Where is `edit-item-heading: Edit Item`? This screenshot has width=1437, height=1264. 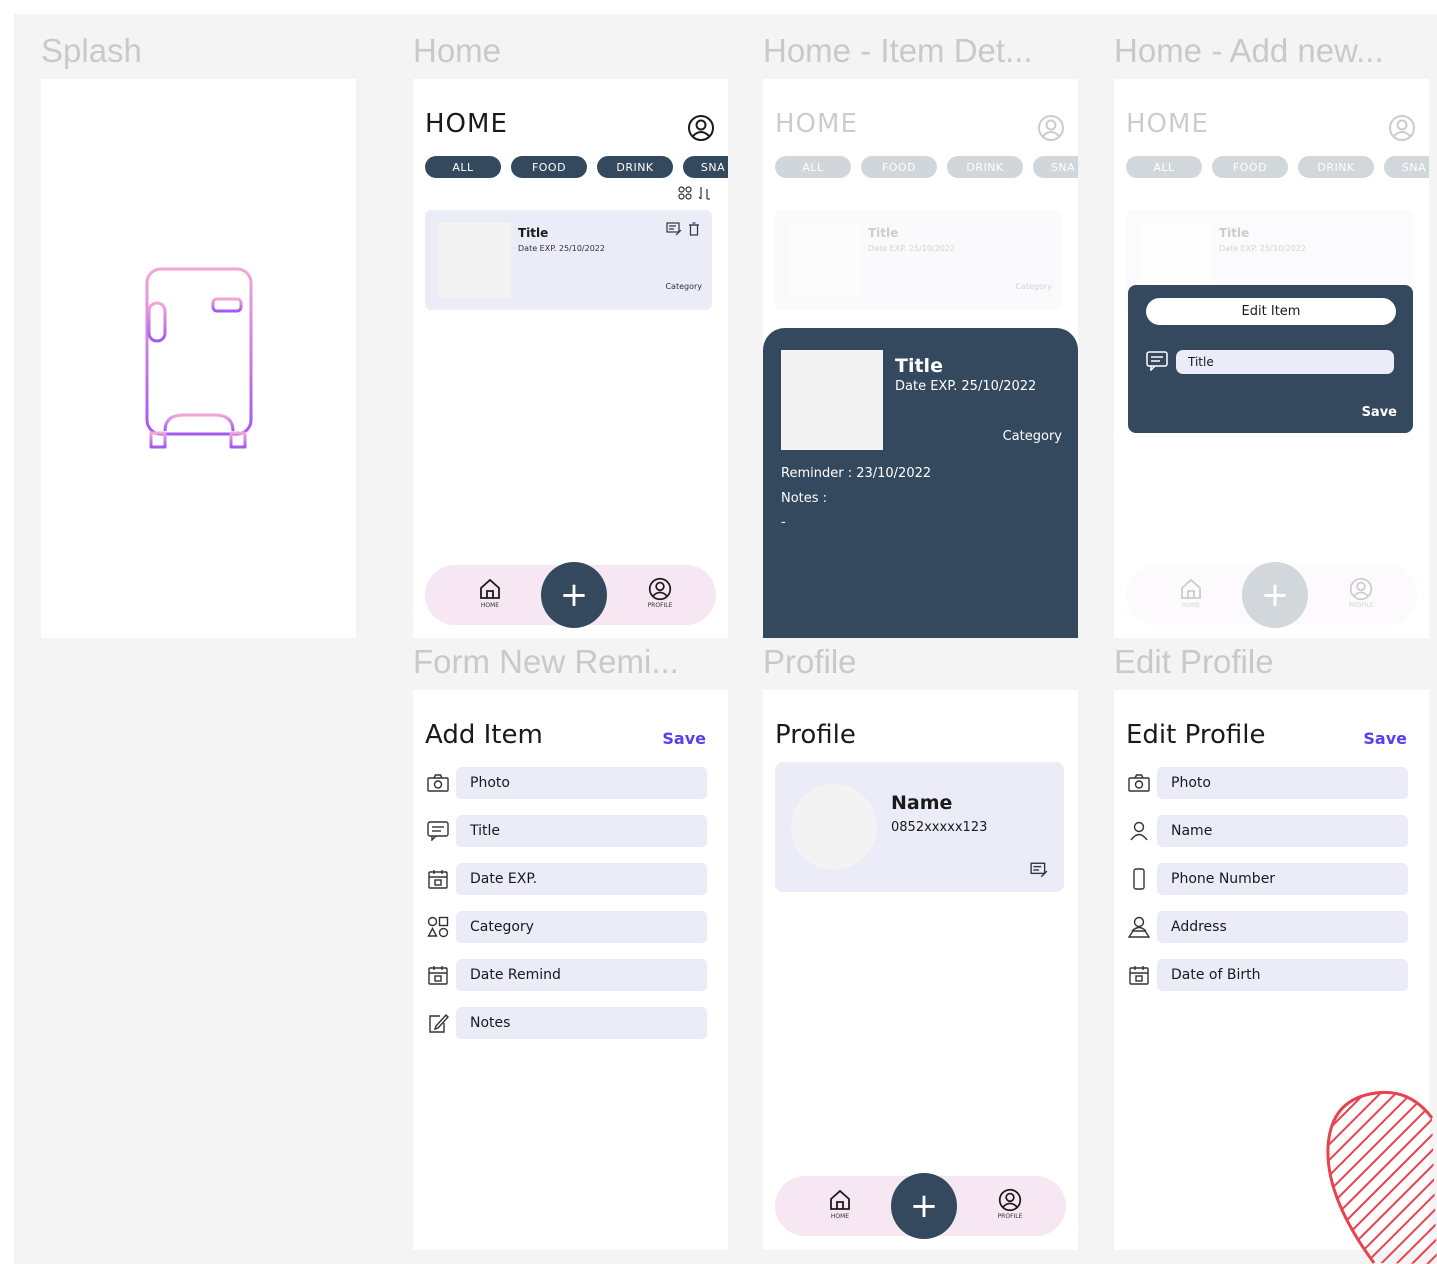
edit-item-heading: Edit Item is located at coordinates (1271, 311).